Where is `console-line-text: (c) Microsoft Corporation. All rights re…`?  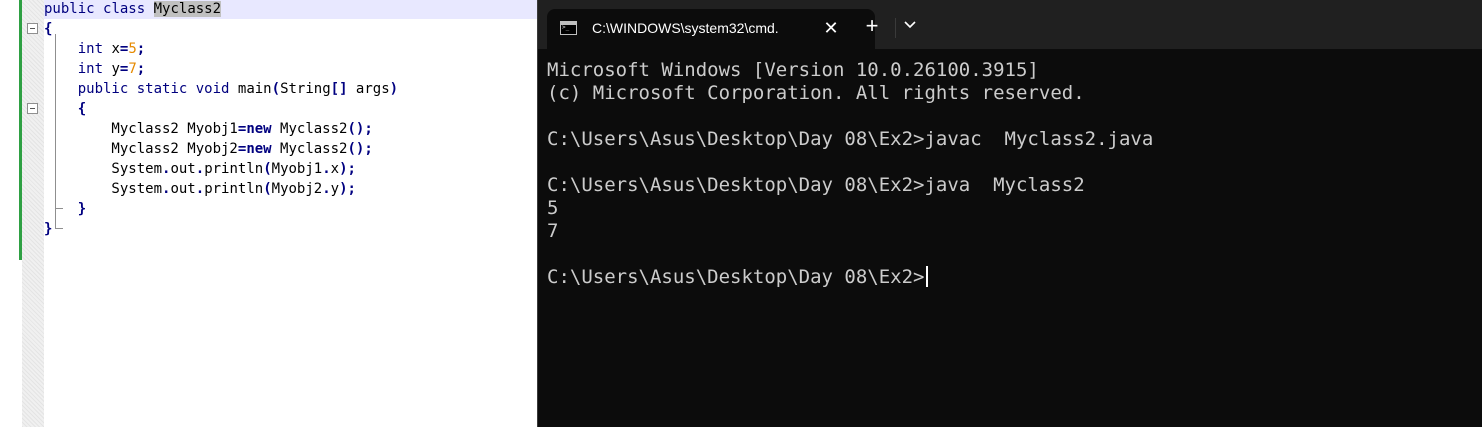
console-line-text: (c) Microsoft Corporation. All rights re… is located at coordinates (816, 93).